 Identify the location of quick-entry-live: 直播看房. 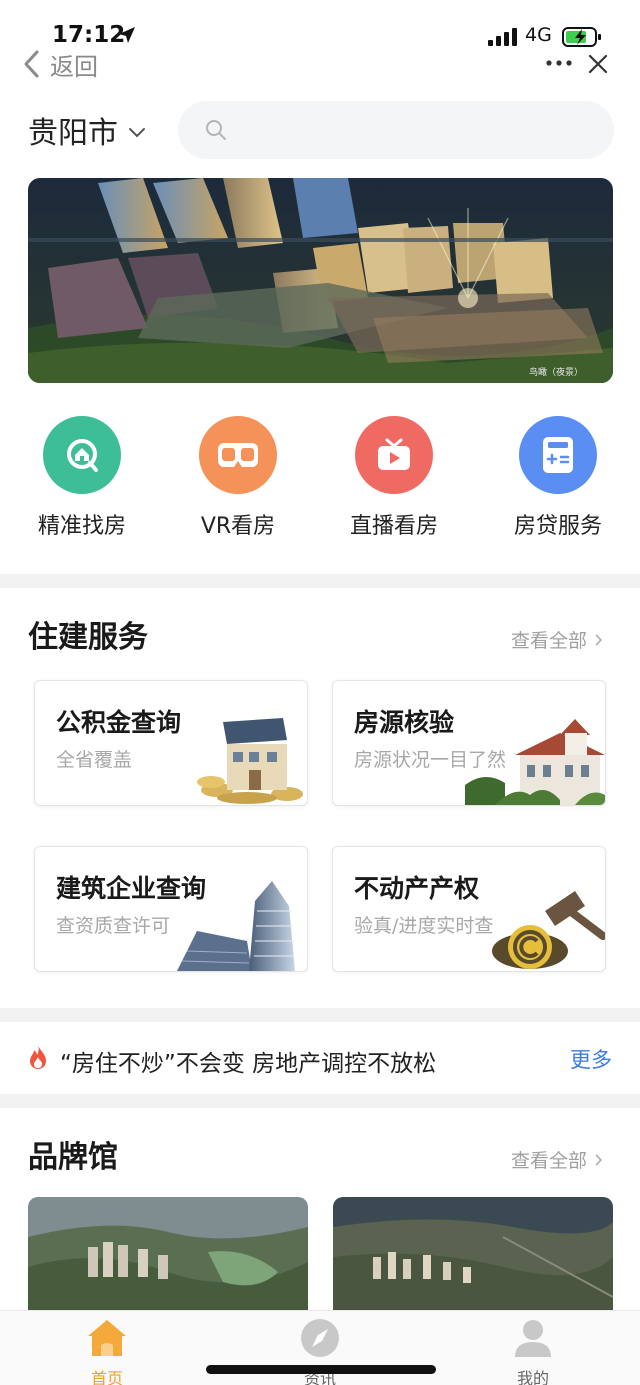
(394, 478).